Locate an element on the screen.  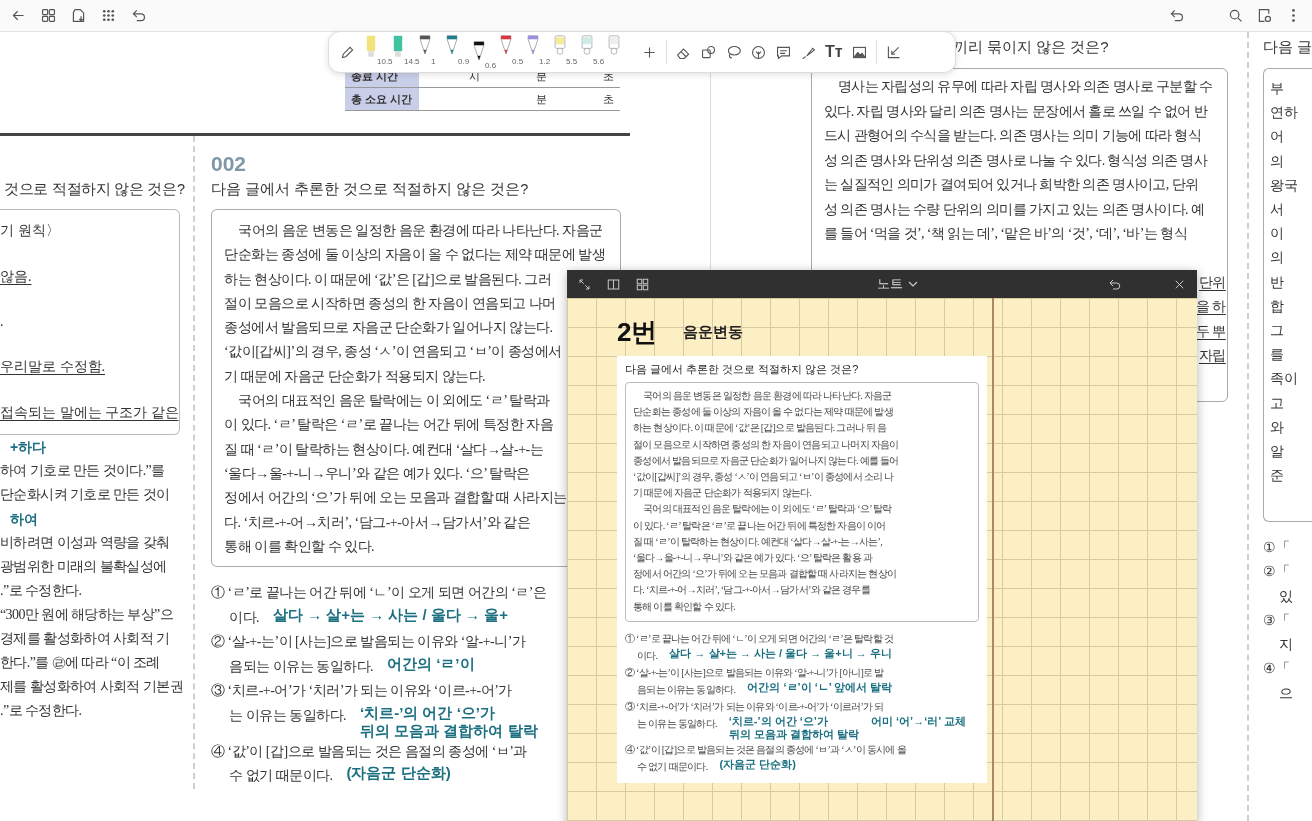
question-text: 다음 글에서 추론한 것으로 적절하지 않은 것은? is located at coordinates (370, 189).